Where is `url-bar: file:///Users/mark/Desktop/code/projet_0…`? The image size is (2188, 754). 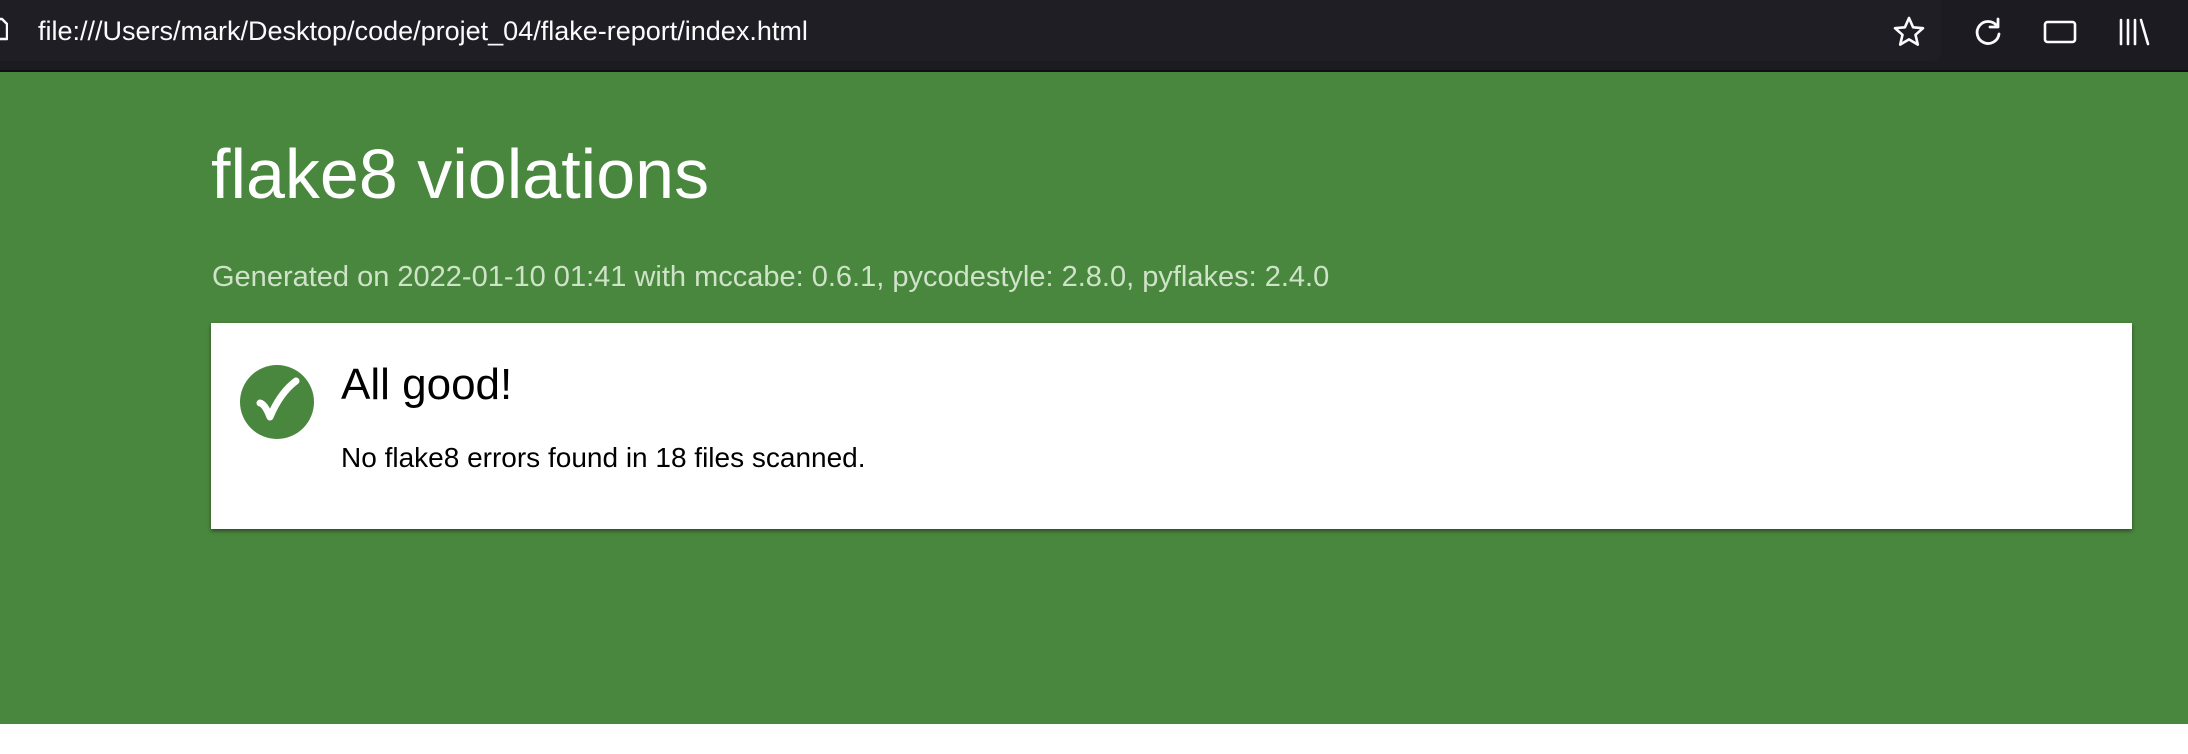
url-bar: file:///Users/mark/Desktop/code/projet_0… is located at coordinates (970, 30).